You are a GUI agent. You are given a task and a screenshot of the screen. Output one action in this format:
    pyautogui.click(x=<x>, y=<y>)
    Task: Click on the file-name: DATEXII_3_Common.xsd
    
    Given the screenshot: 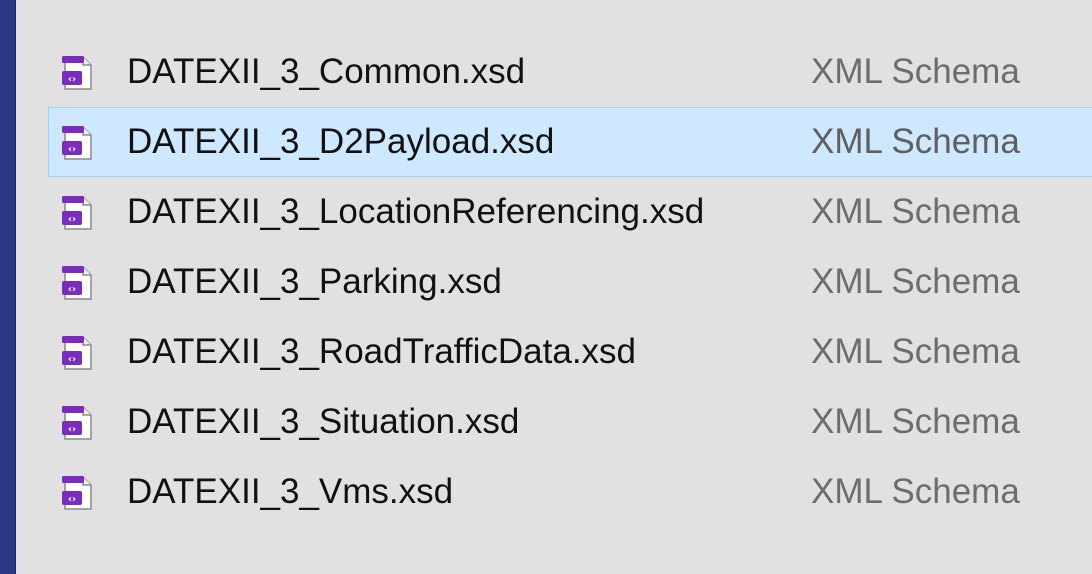 What is the action you would take?
    pyautogui.click(x=326, y=71)
    